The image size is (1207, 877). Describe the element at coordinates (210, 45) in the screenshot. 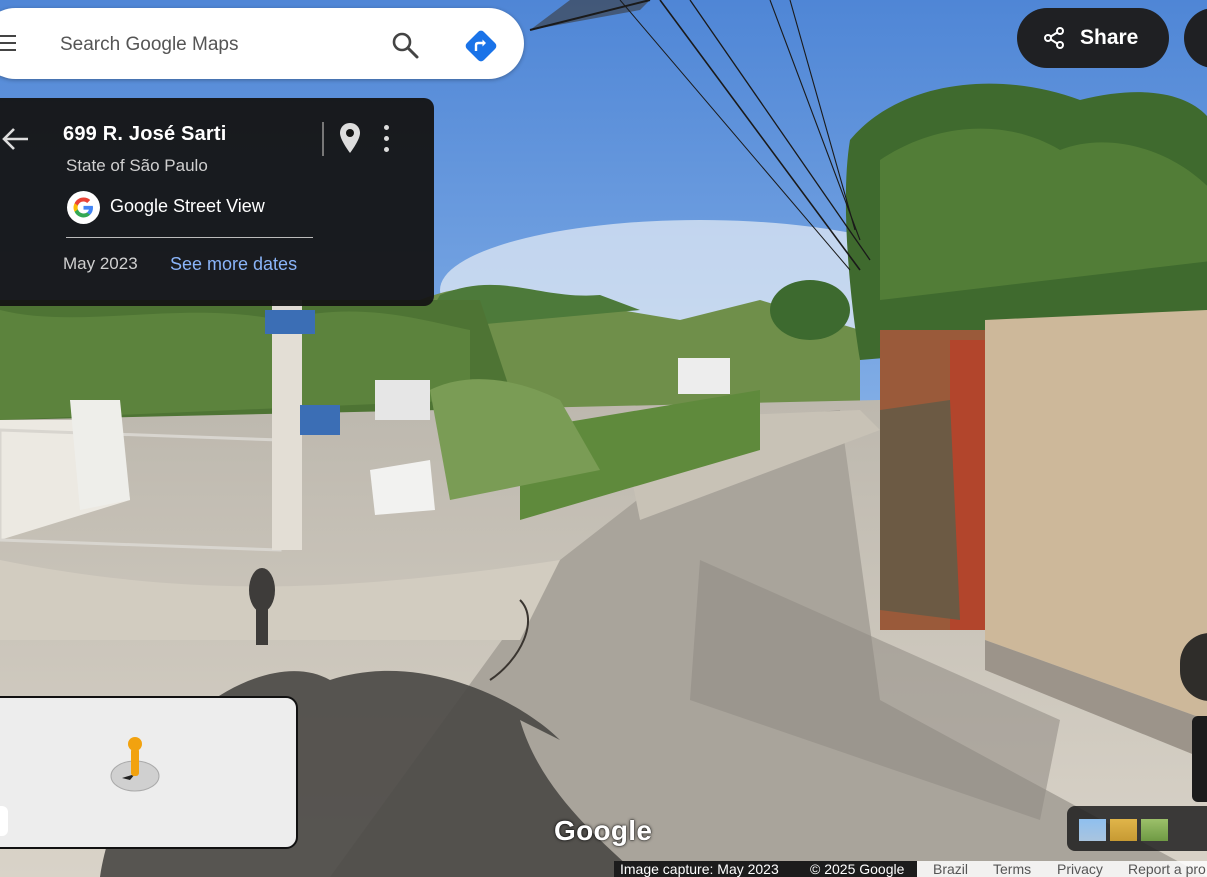

I see `search-input` at that location.